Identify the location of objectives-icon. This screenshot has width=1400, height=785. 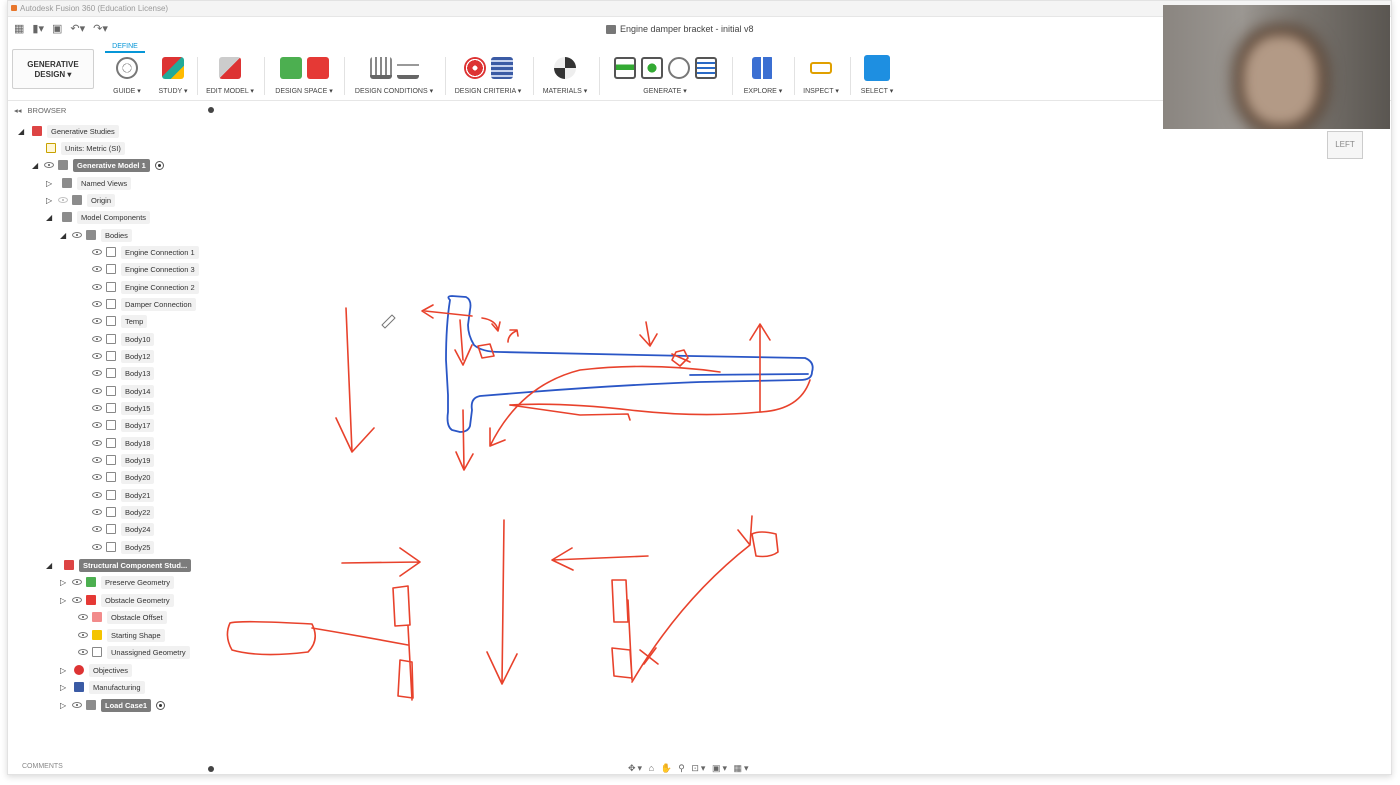
(474, 68).